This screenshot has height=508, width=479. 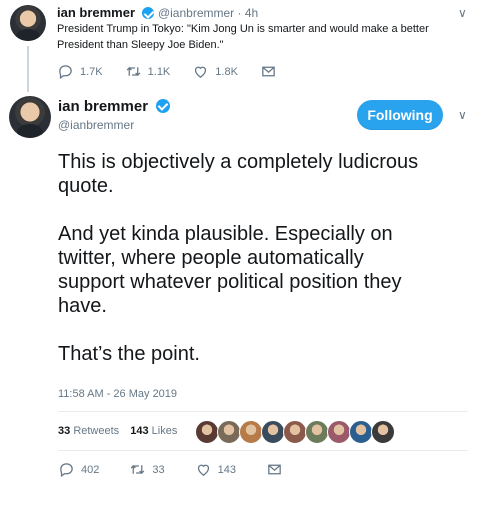 What do you see at coordinates (147, 469) in the screenshot?
I see `retweet-button: 33` at bounding box center [147, 469].